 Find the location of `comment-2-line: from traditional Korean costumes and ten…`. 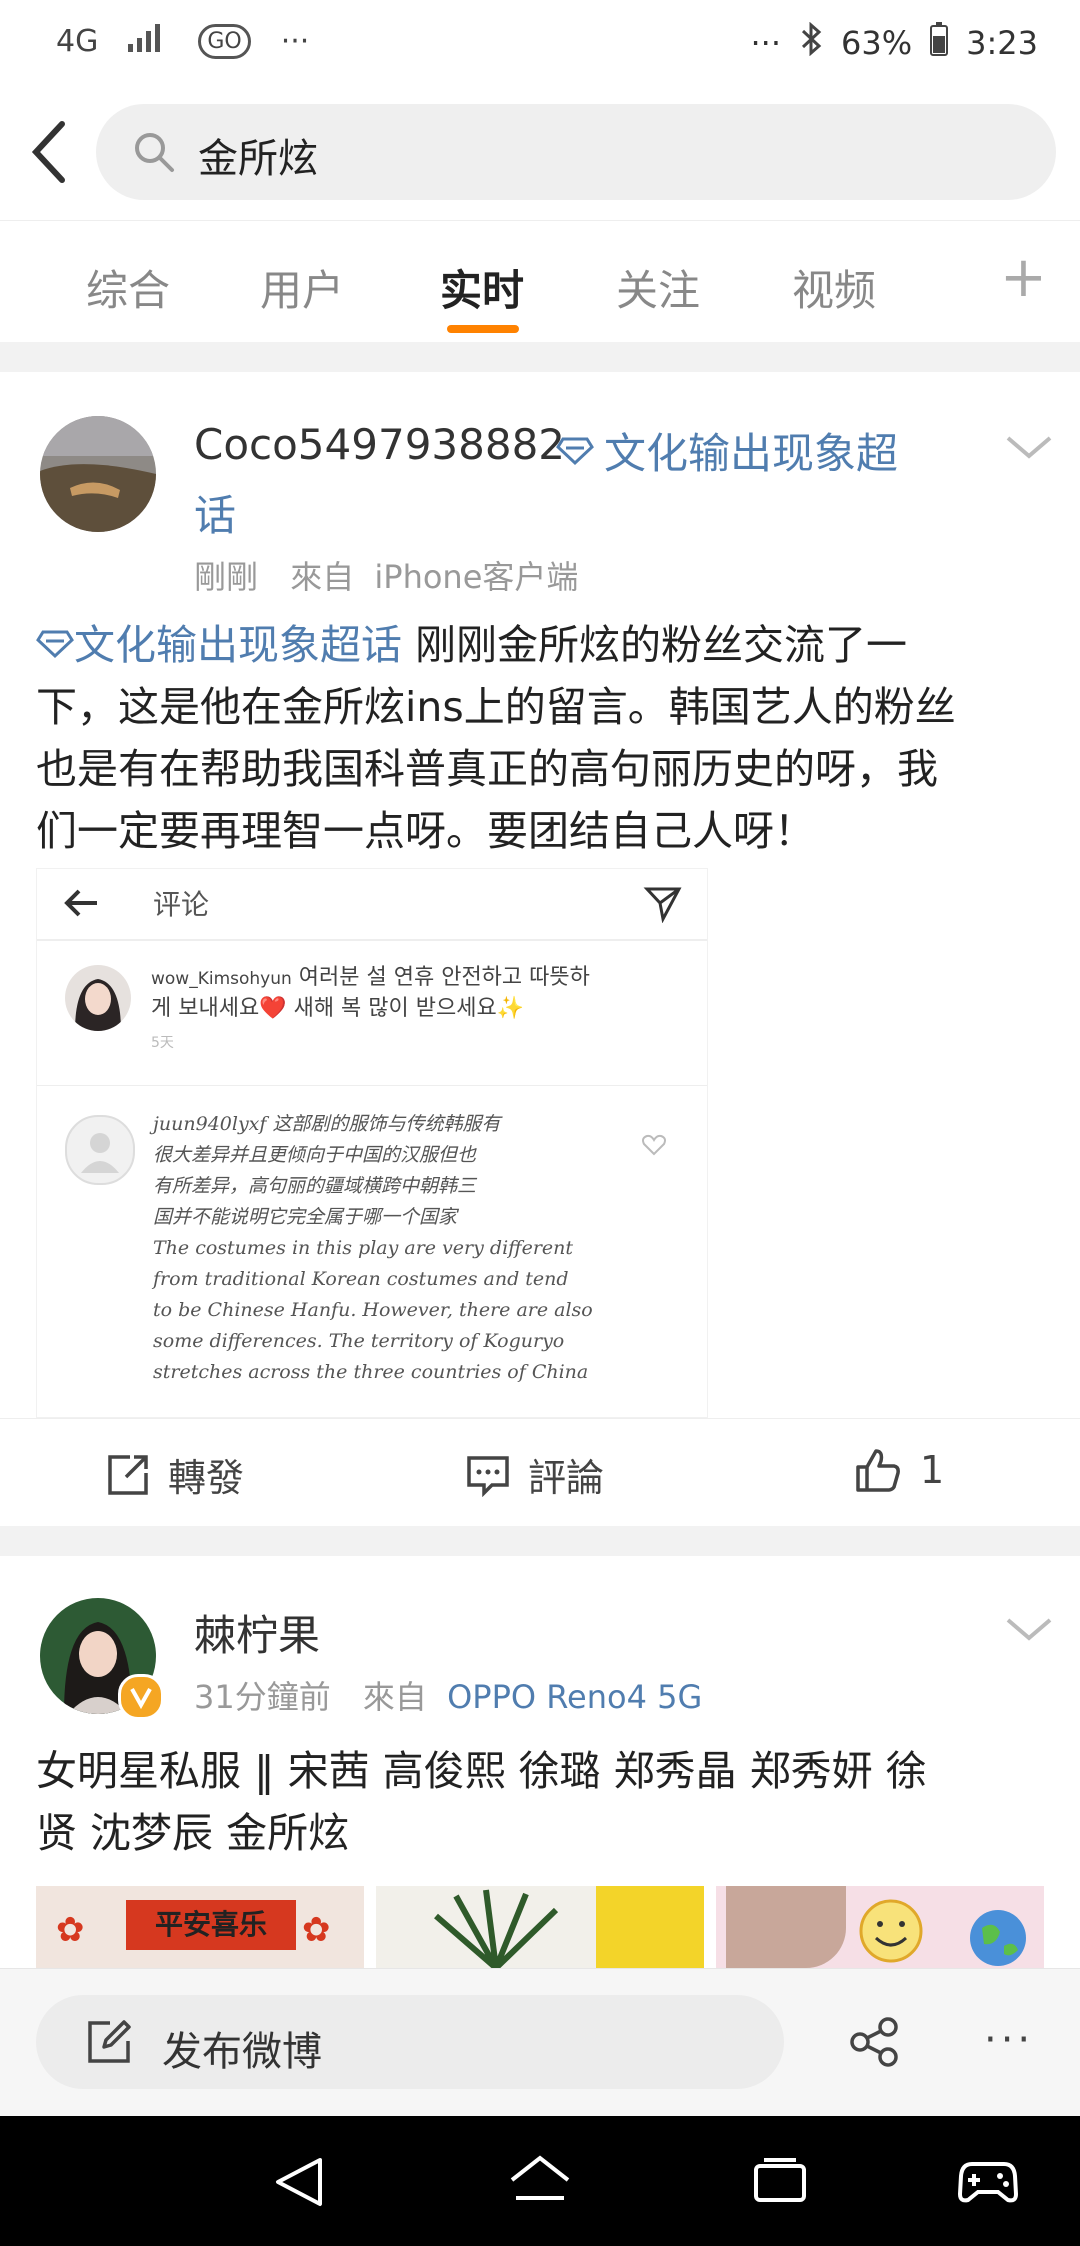

comment-2-line: from traditional Korean costumes and ten… is located at coordinates (361, 1279).